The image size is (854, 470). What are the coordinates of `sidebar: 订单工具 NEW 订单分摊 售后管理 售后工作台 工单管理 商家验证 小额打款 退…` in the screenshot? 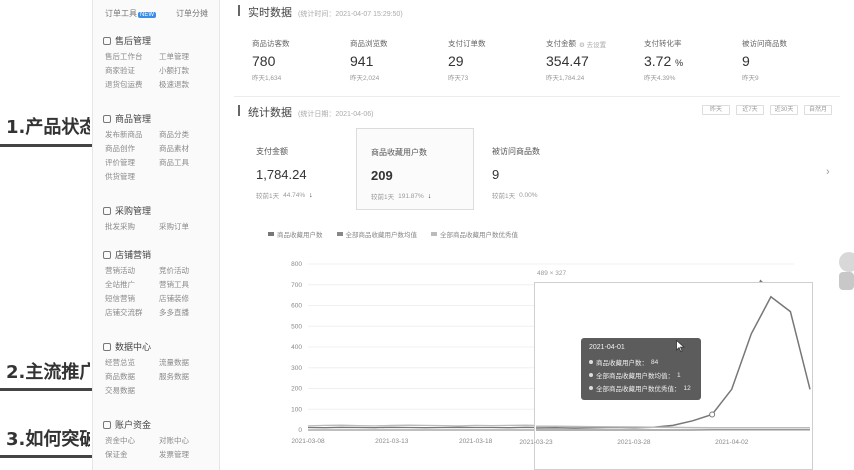 It's located at (156, 235).